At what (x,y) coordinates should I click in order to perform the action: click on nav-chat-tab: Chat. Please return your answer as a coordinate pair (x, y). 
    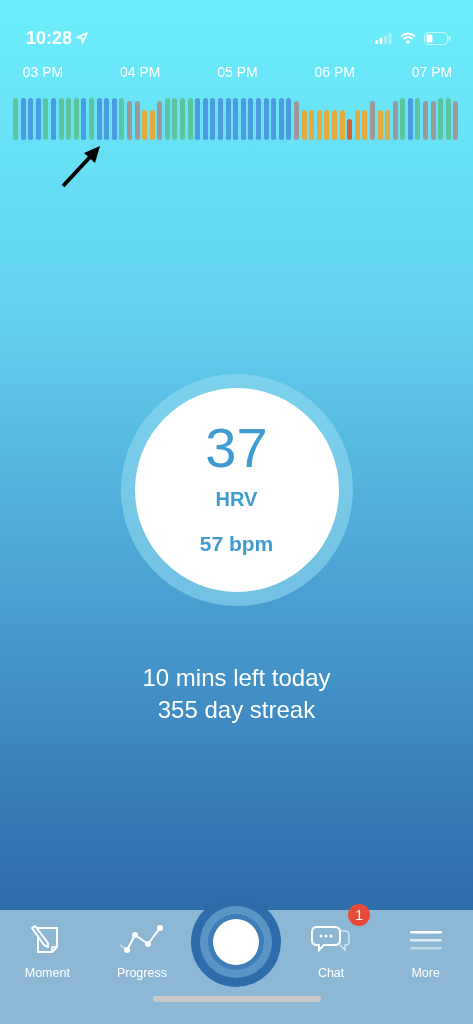
    Looking at the image, I should click on (331, 953).